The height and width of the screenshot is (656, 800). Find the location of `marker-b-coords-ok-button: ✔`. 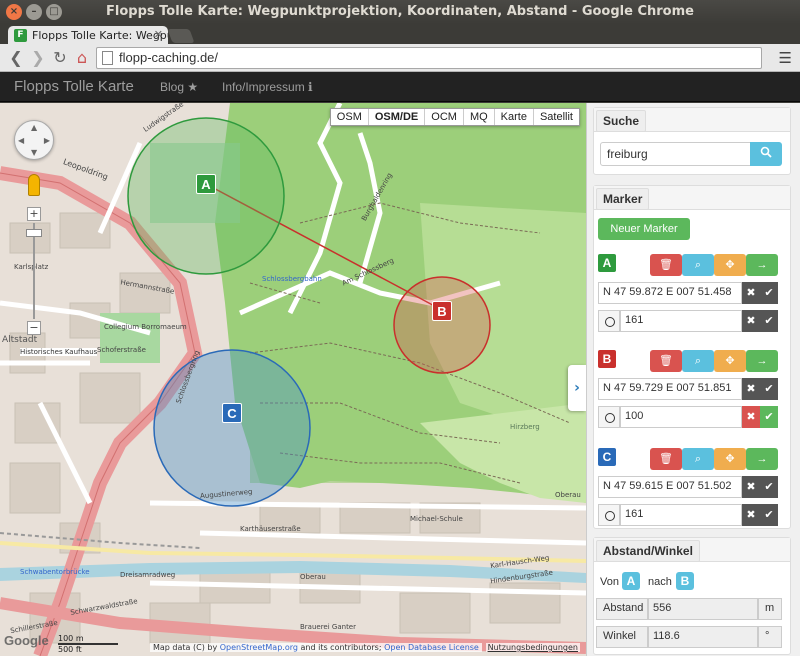

marker-b-coords-ok-button: ✔ is located at coordinates (769, 389).